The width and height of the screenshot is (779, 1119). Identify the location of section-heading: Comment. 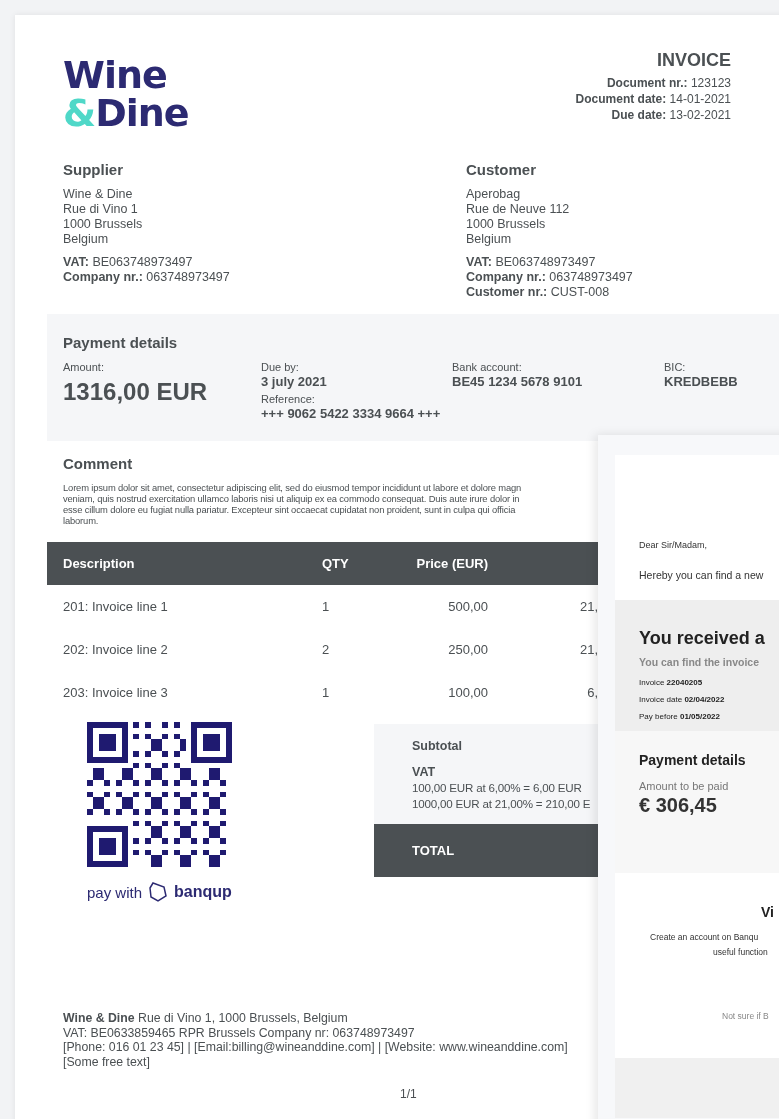
(98, 463).